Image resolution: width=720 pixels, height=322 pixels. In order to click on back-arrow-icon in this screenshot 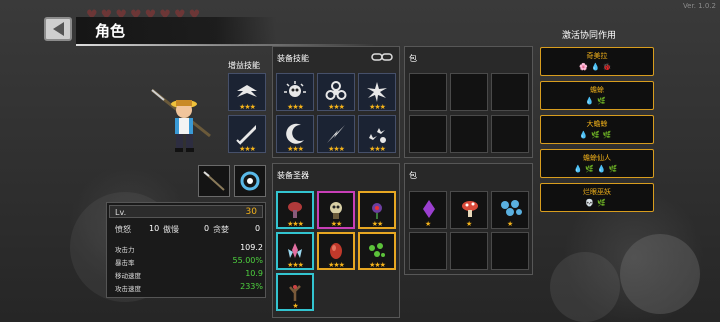, I will do `click(58, 29)`.